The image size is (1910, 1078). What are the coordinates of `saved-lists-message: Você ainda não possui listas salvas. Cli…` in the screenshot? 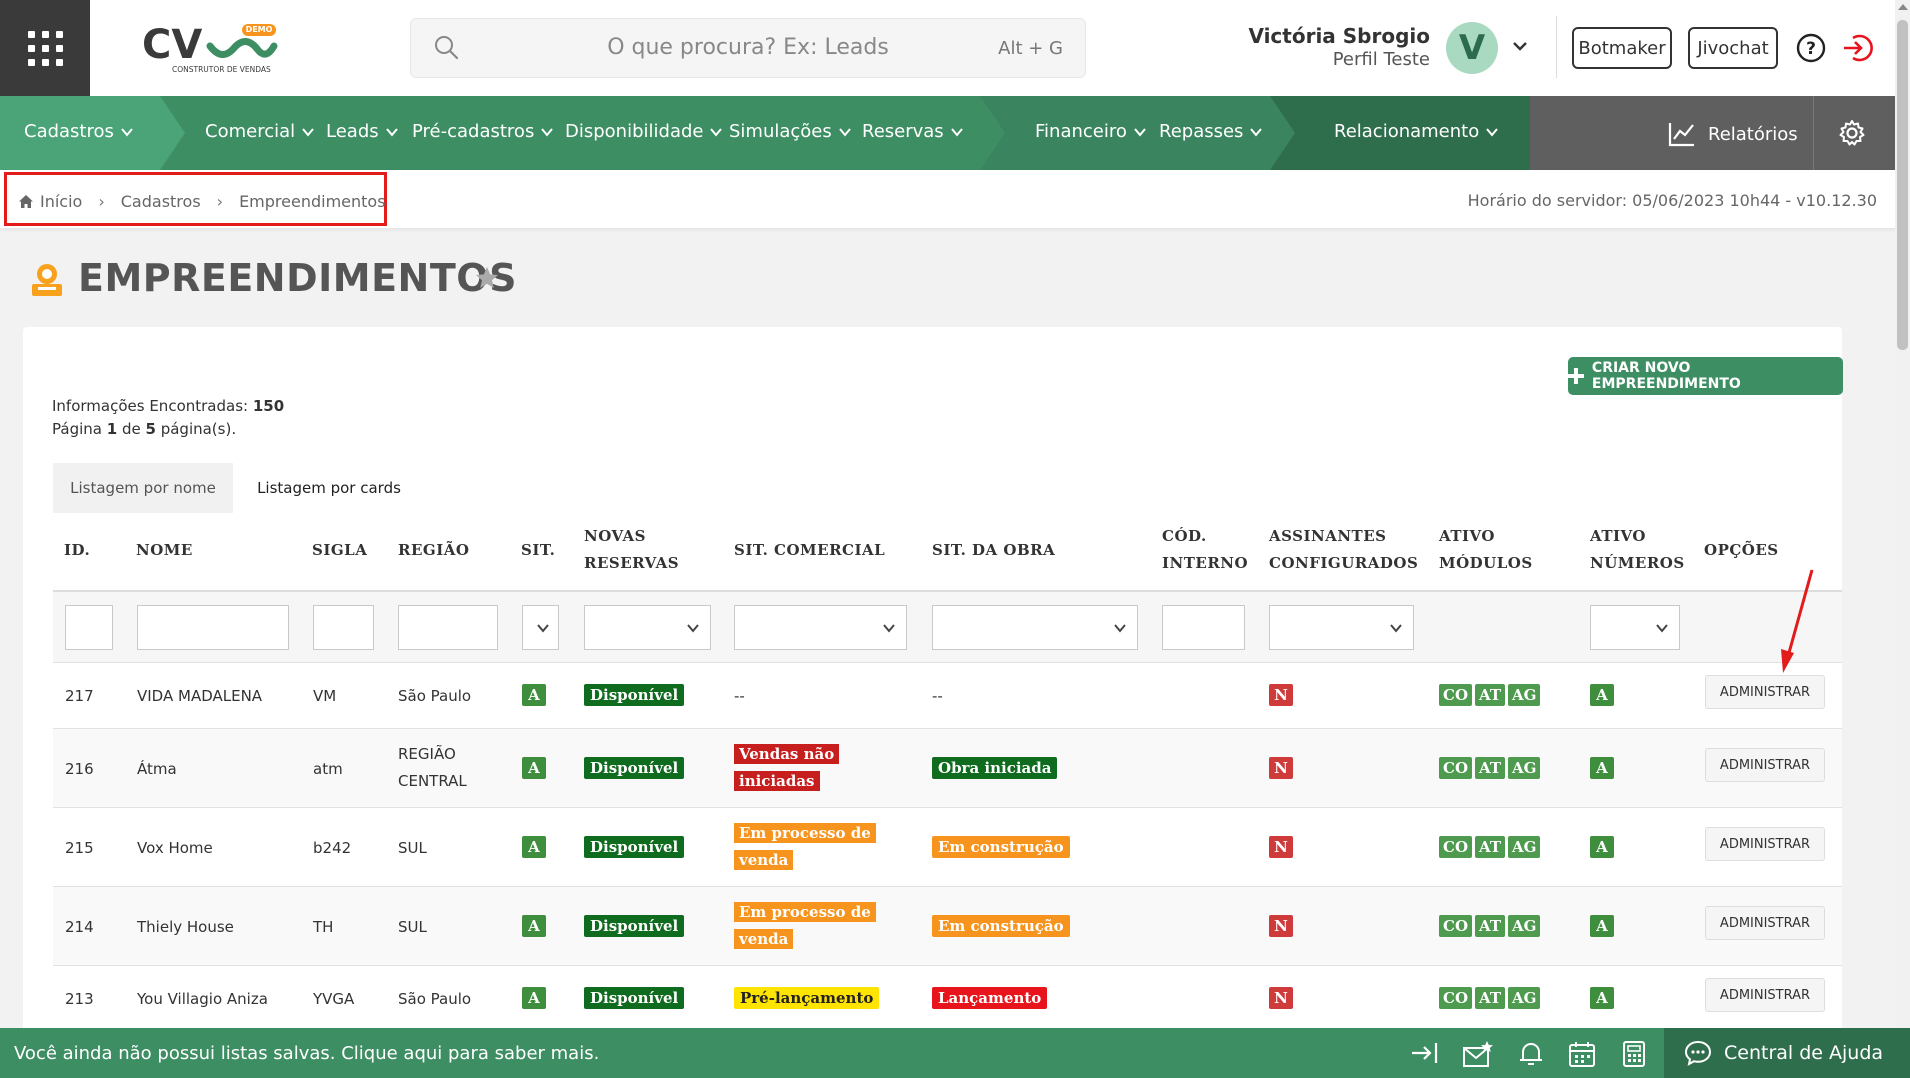 It's located at (306, 1053).